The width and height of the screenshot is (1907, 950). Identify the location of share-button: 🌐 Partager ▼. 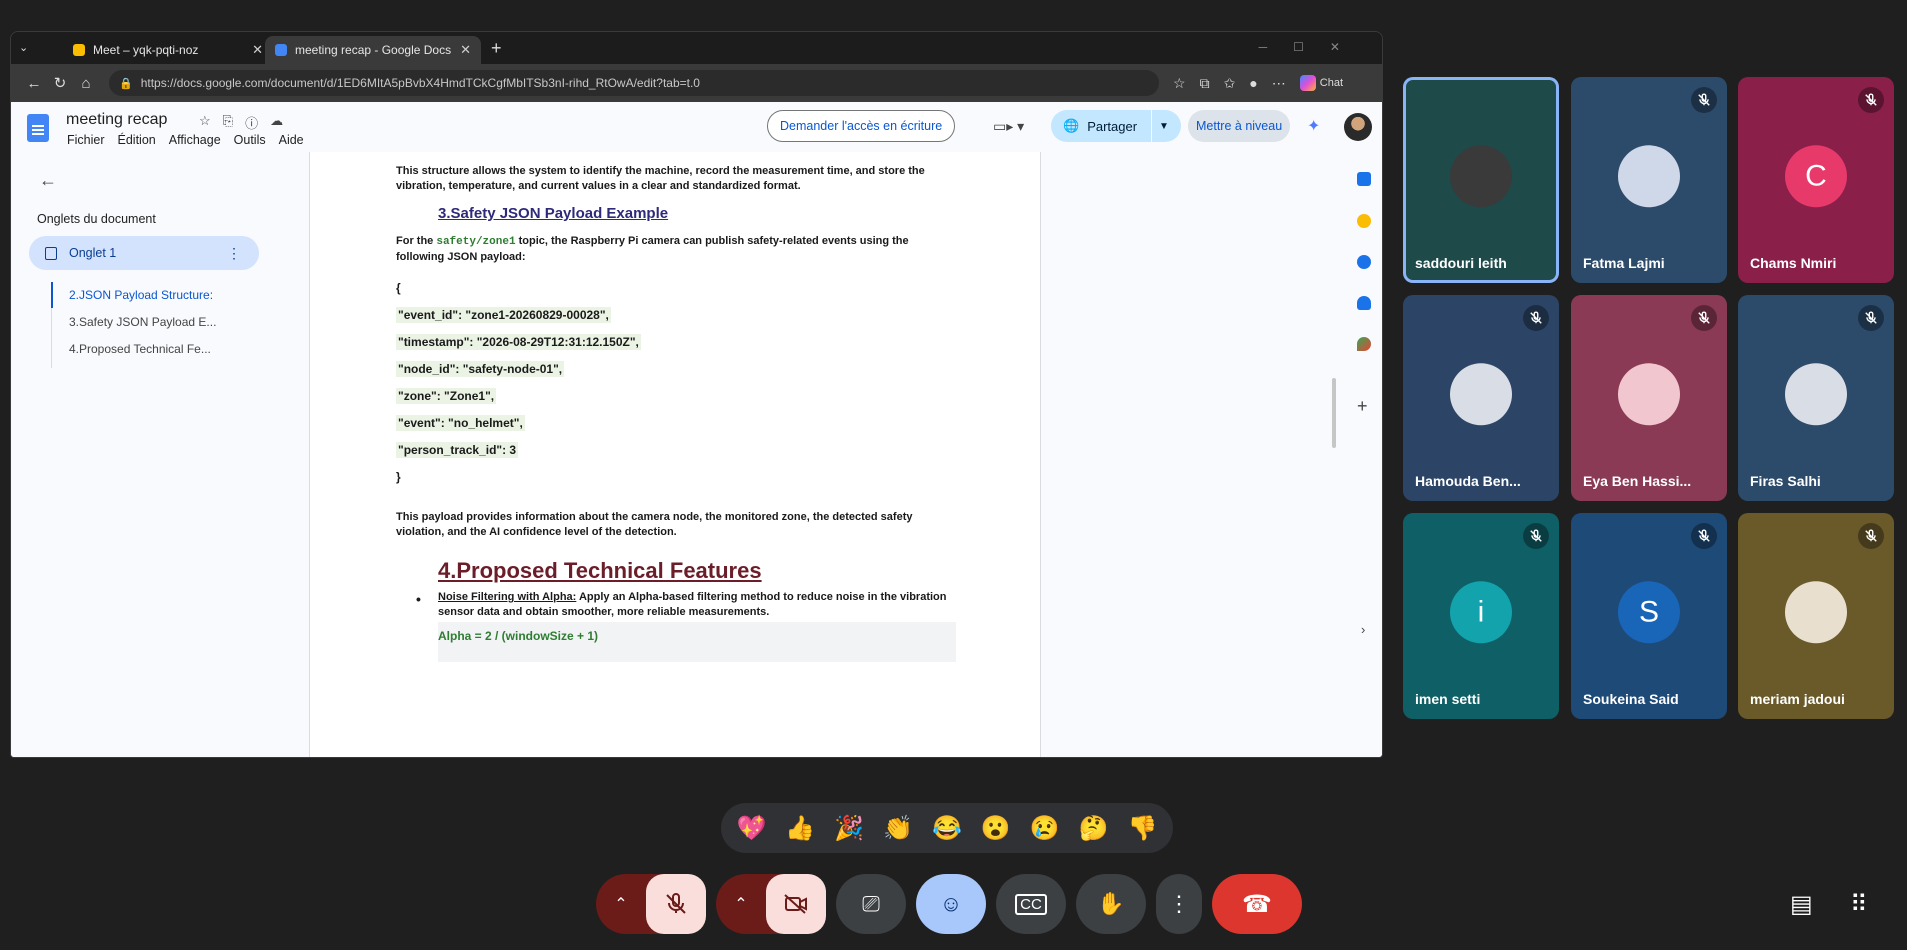
(1116, 126).